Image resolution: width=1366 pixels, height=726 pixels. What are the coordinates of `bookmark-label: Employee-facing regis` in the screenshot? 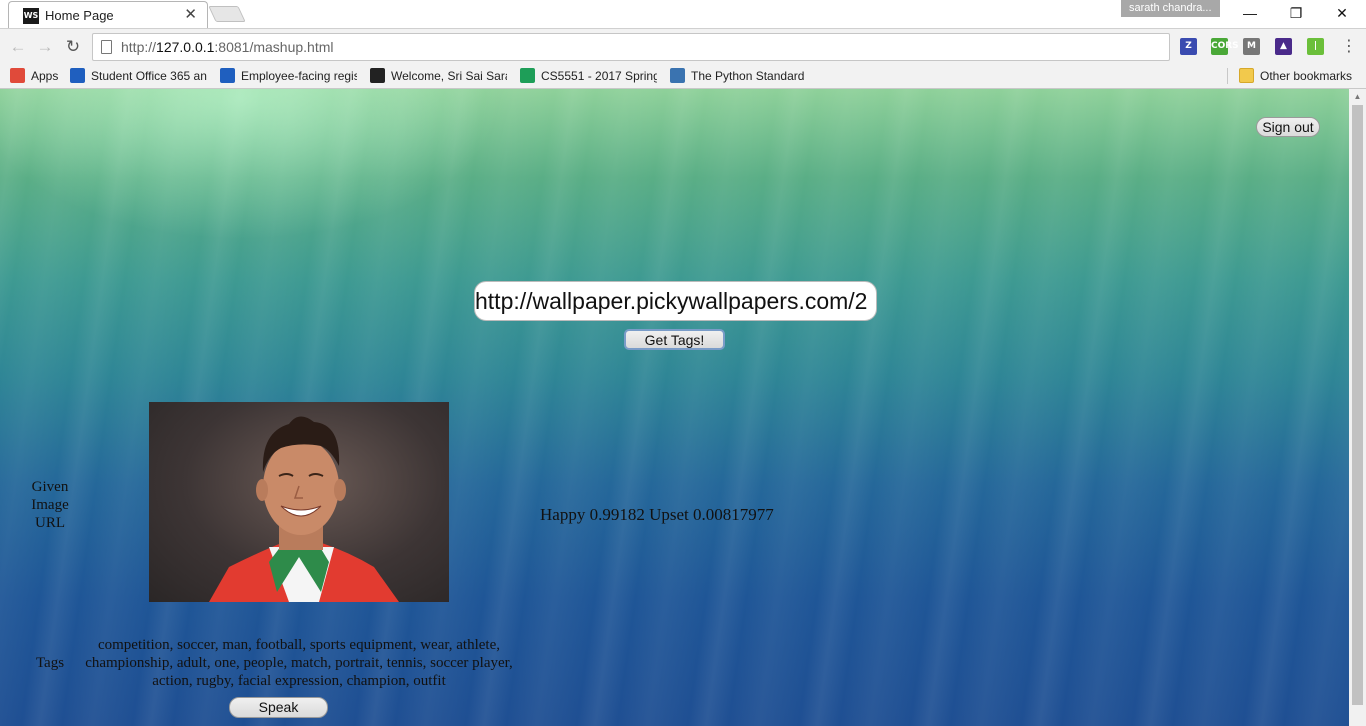 It's located at (299, 76).